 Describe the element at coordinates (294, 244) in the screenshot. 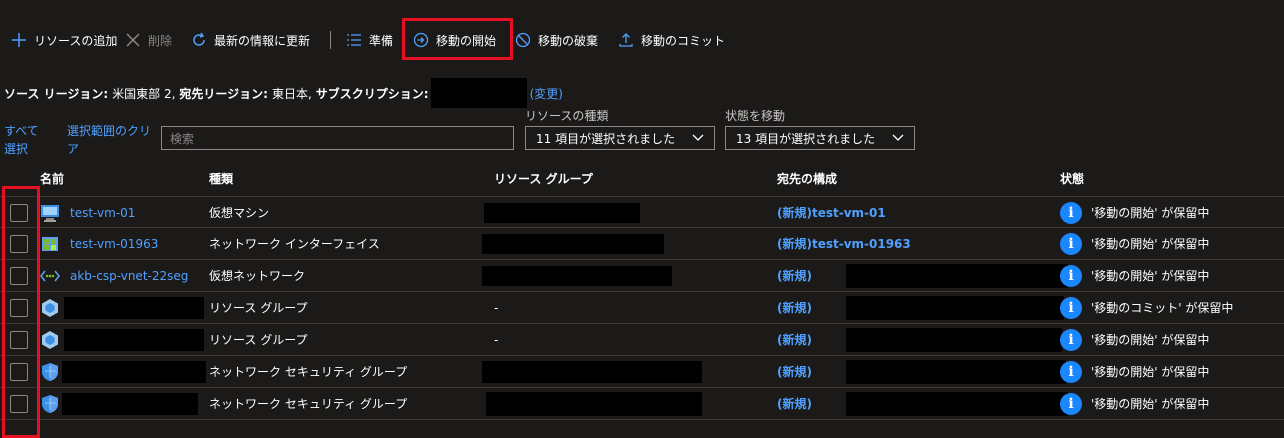

I see `resource-type: ネットワーク インターフェイス` at that location.